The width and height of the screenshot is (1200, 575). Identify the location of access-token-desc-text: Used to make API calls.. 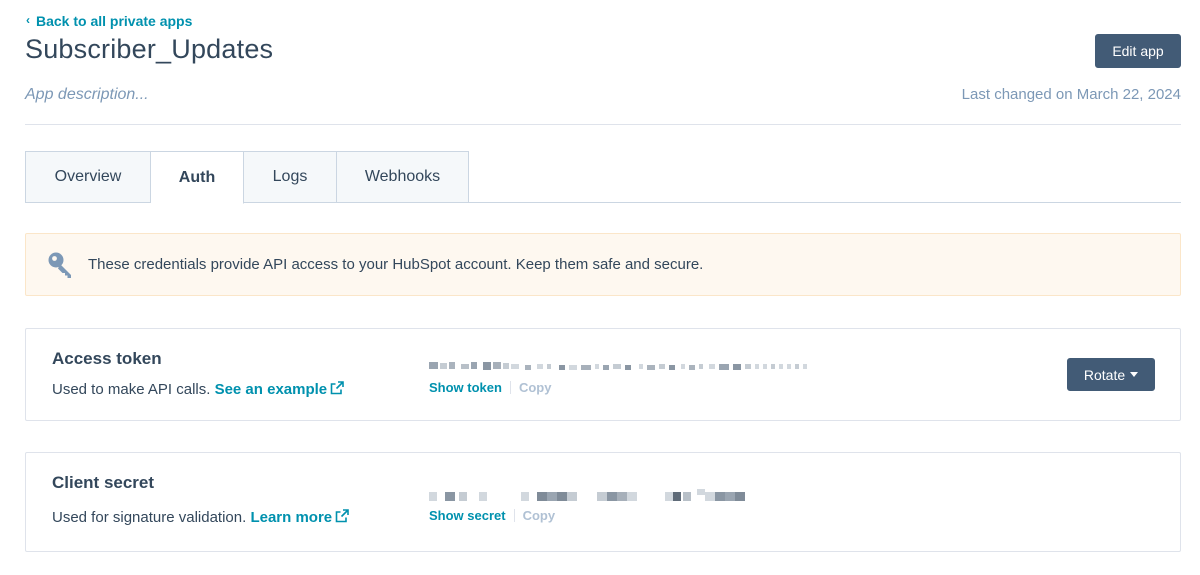
(131, 389).